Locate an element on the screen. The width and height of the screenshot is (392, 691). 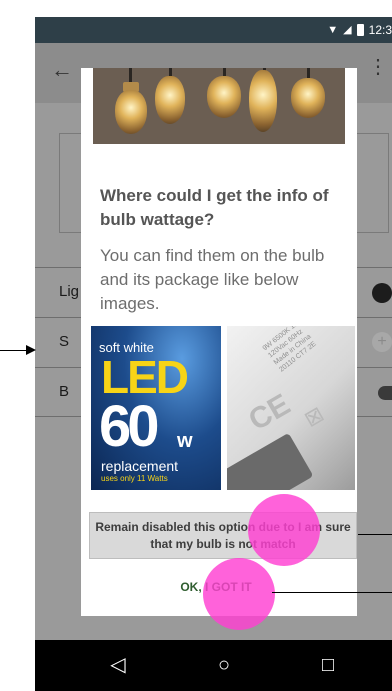
signal-icon: ◢ is located at coordinates (347, 29).